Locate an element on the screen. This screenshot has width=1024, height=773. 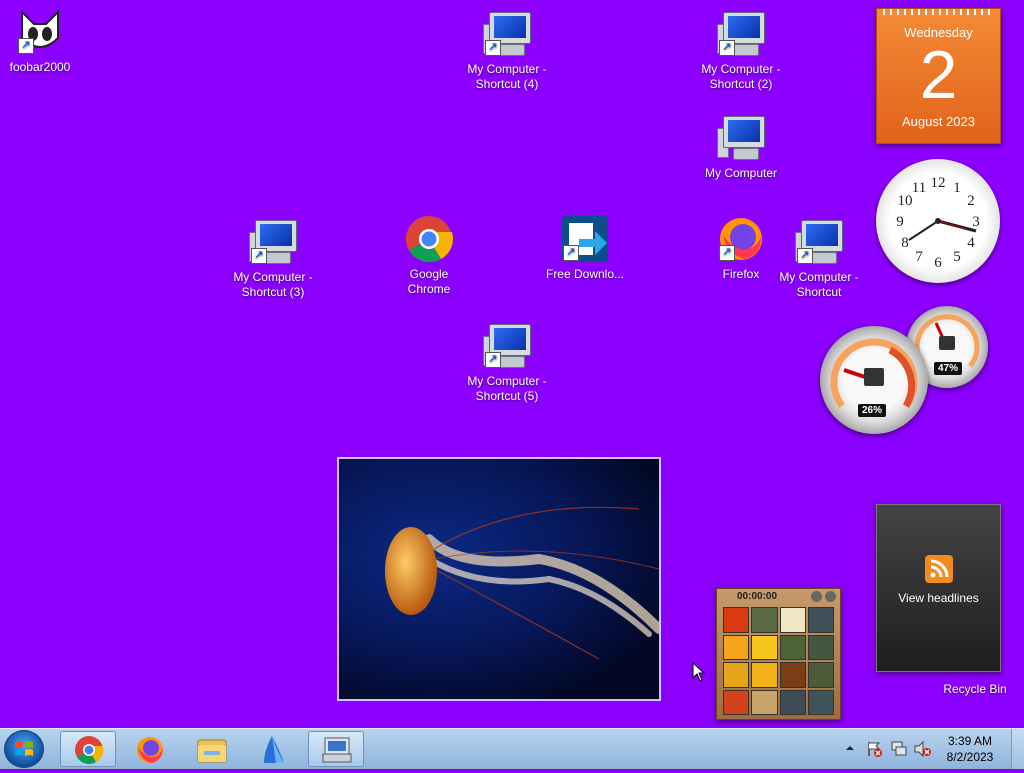
desktop-icon-label: My Computer - Shortcut is located at coordinates (819, 284).